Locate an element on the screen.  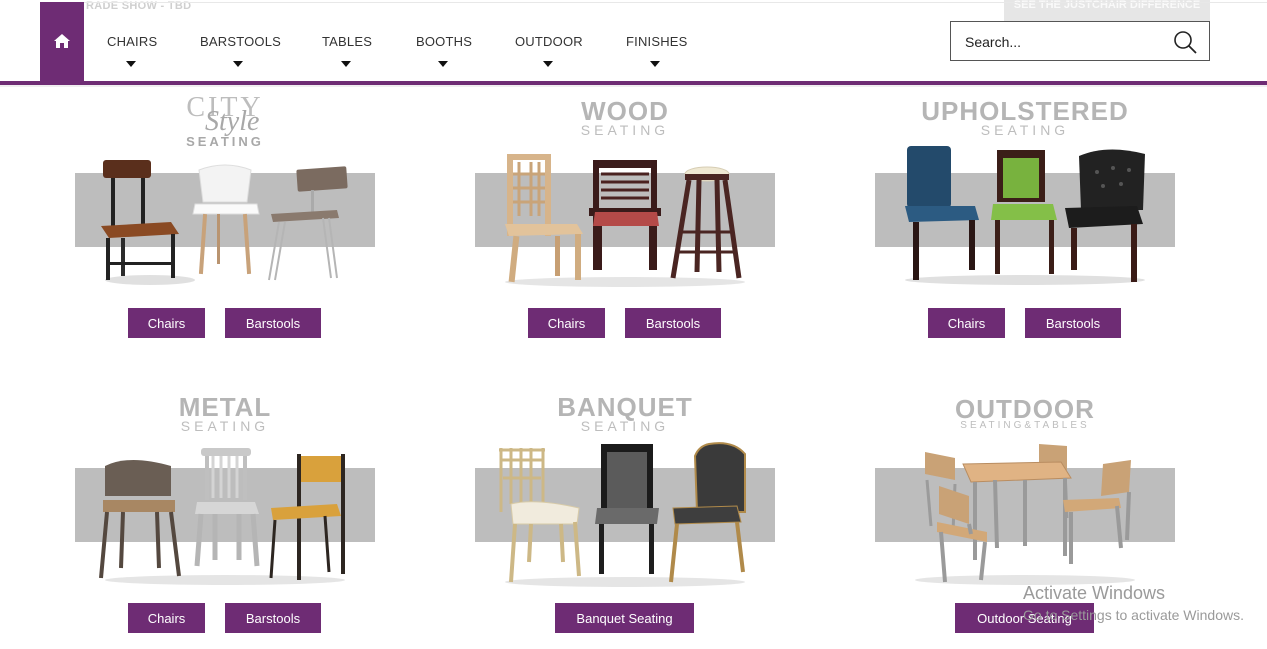
nav-label: OUTDOOR is located at coordinates (549, 41).